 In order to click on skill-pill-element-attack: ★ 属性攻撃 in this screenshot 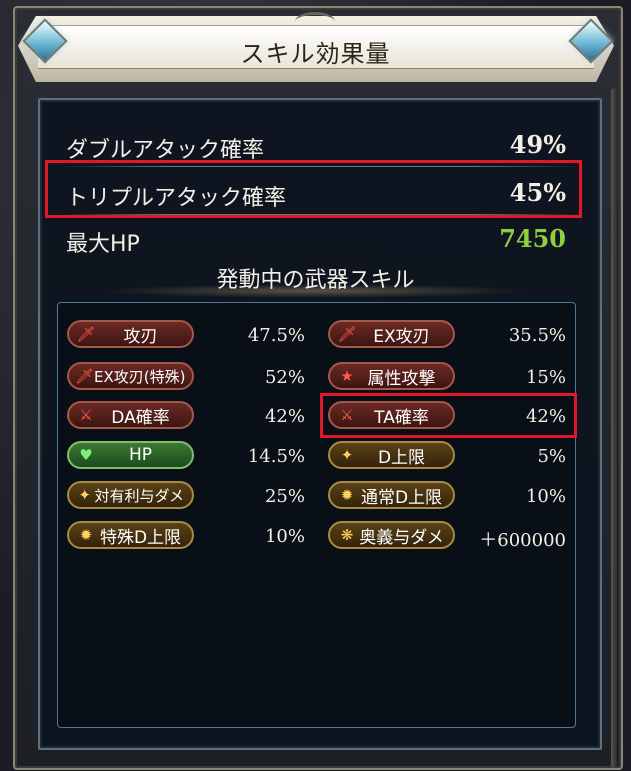, I will do `click(391, 376)`.